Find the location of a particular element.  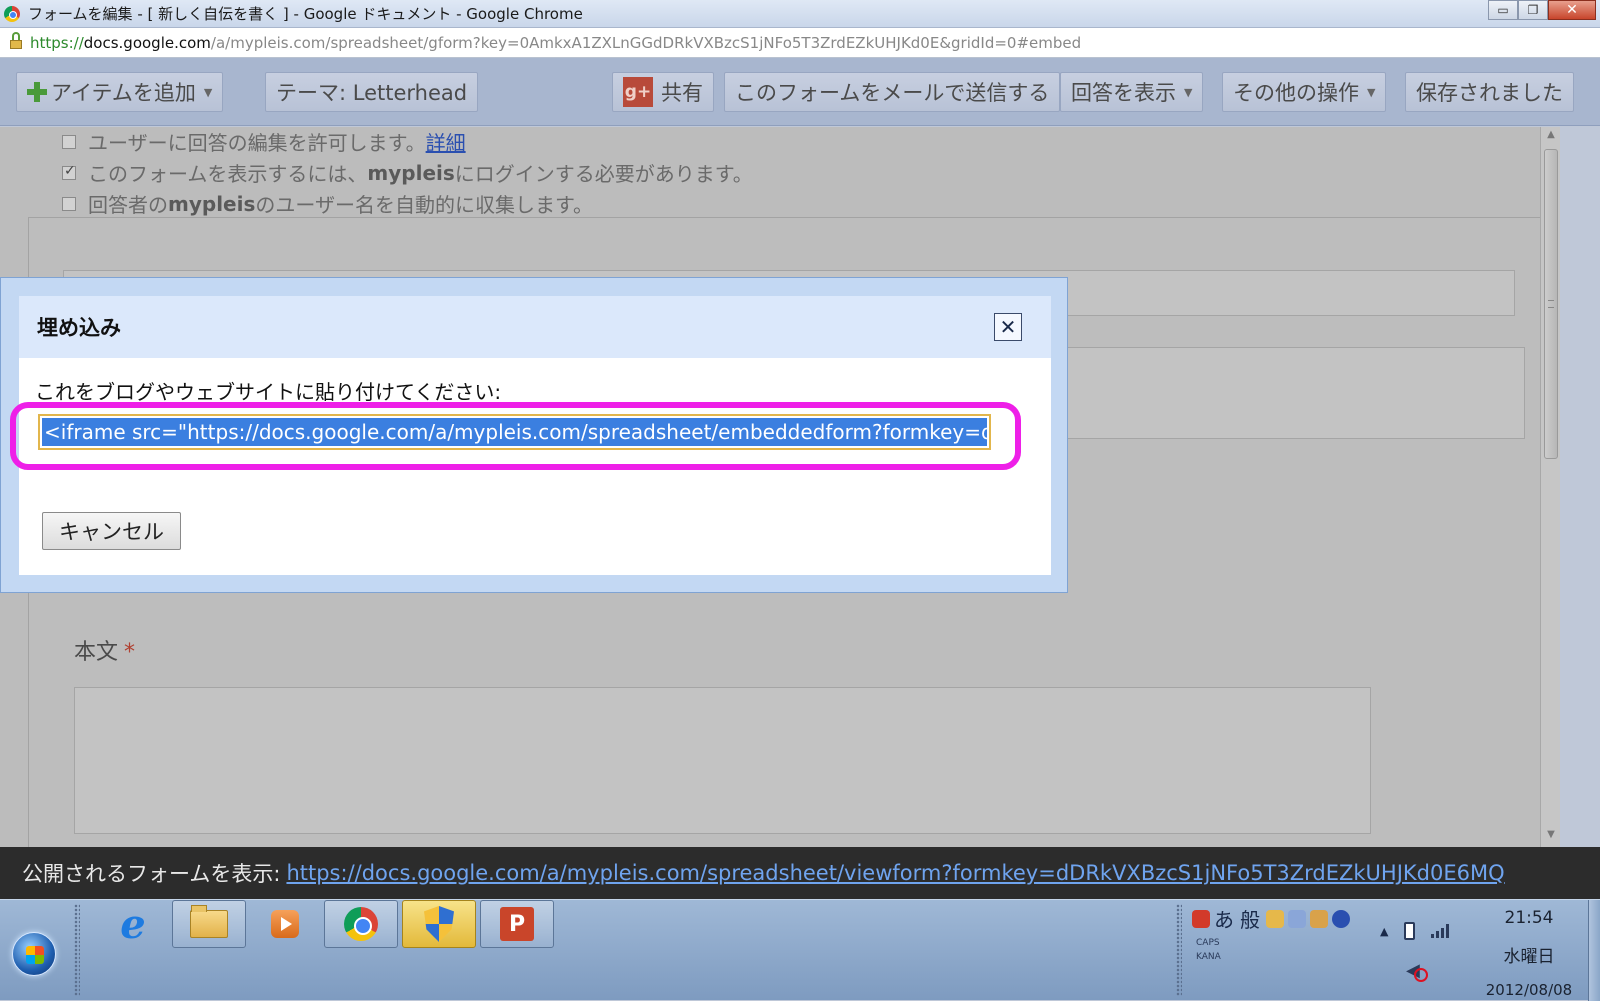

page-scrollbar: ▲ ▼ is located at coordinates (1550, 487).